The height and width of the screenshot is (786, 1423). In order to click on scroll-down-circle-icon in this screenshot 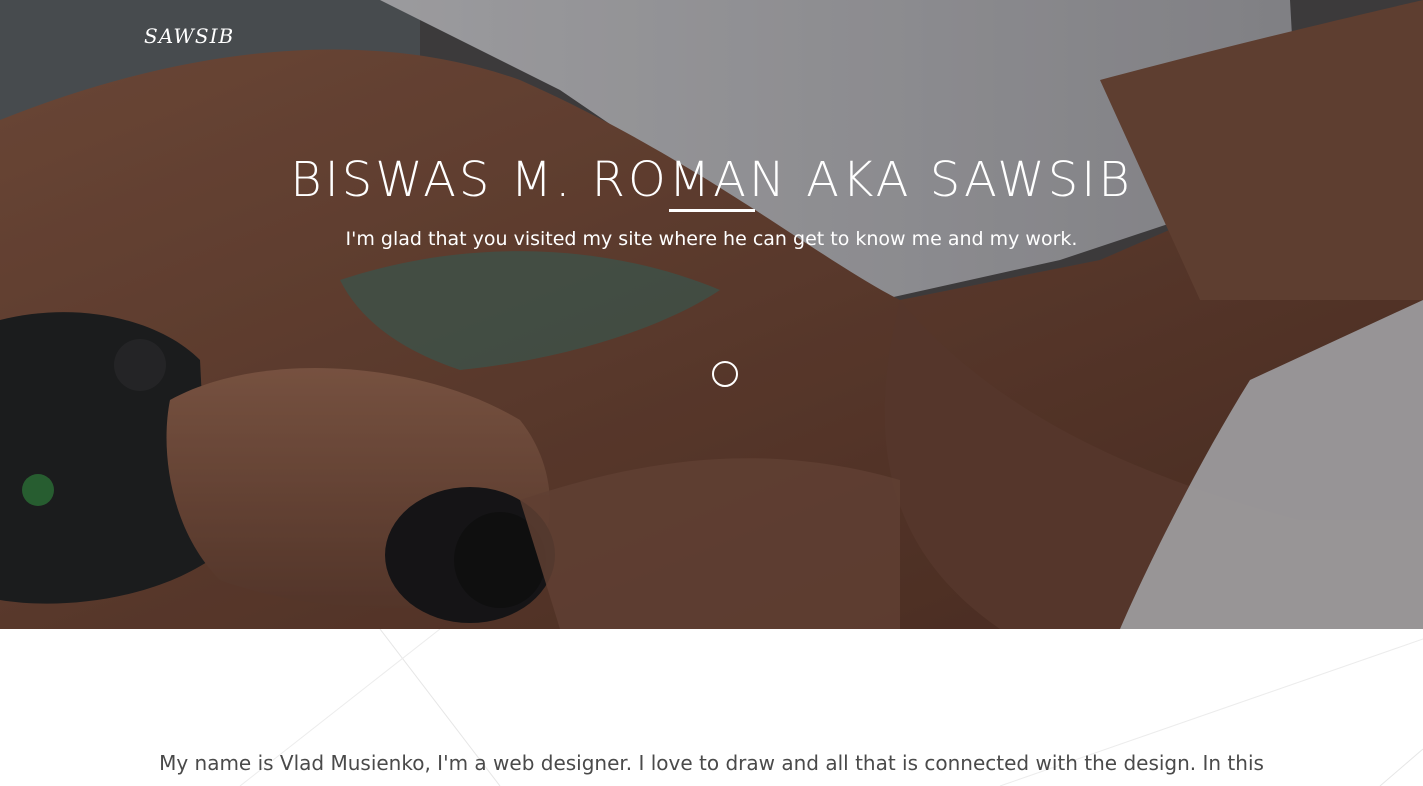, I will do `click(725, 374)`.